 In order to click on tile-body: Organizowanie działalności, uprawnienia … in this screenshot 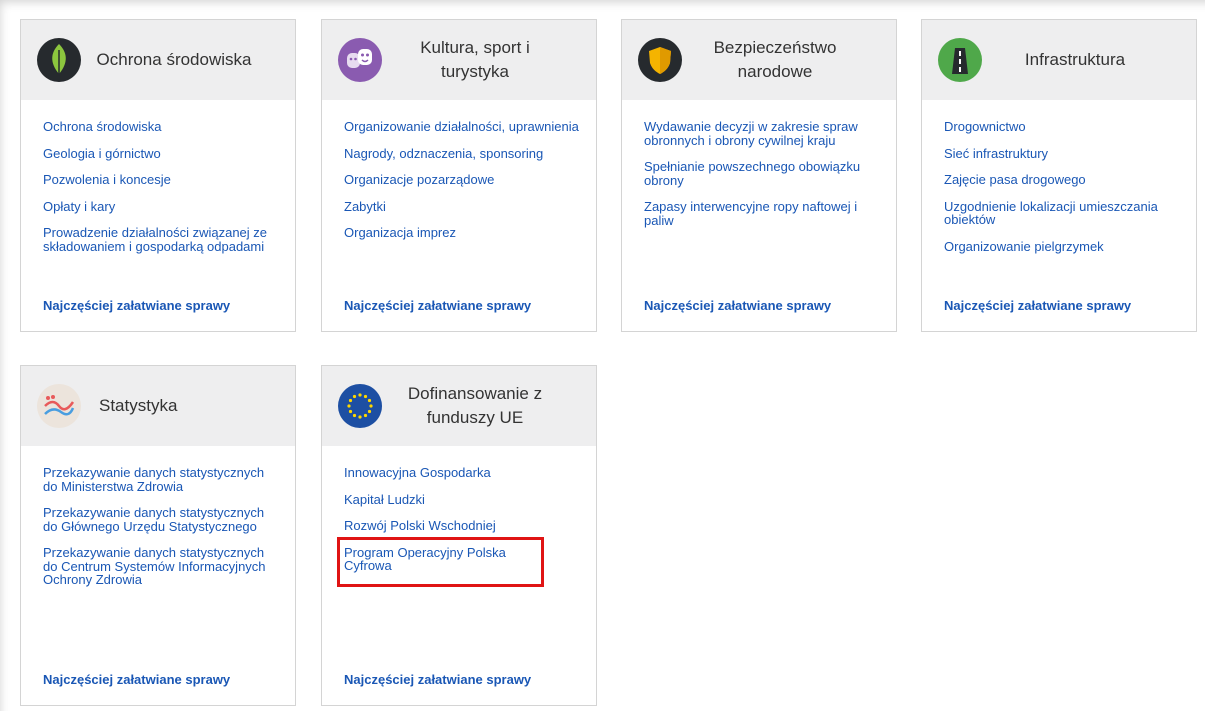, I will do `click(459, 216)`.